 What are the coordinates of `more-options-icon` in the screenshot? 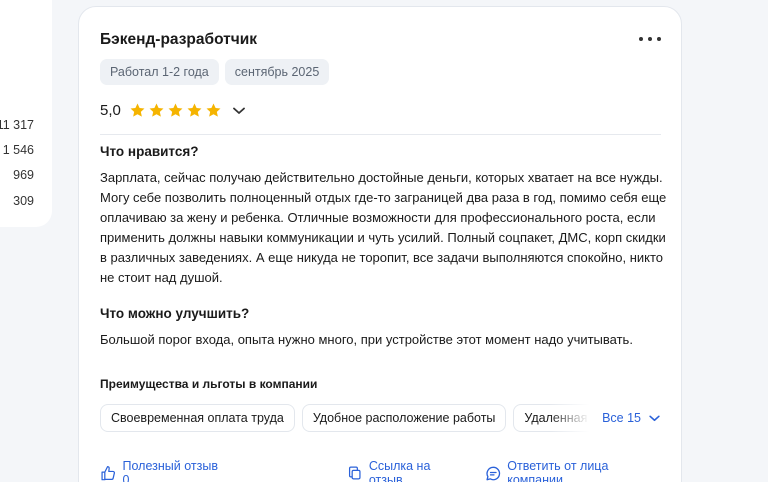 It's located at (650, 39).